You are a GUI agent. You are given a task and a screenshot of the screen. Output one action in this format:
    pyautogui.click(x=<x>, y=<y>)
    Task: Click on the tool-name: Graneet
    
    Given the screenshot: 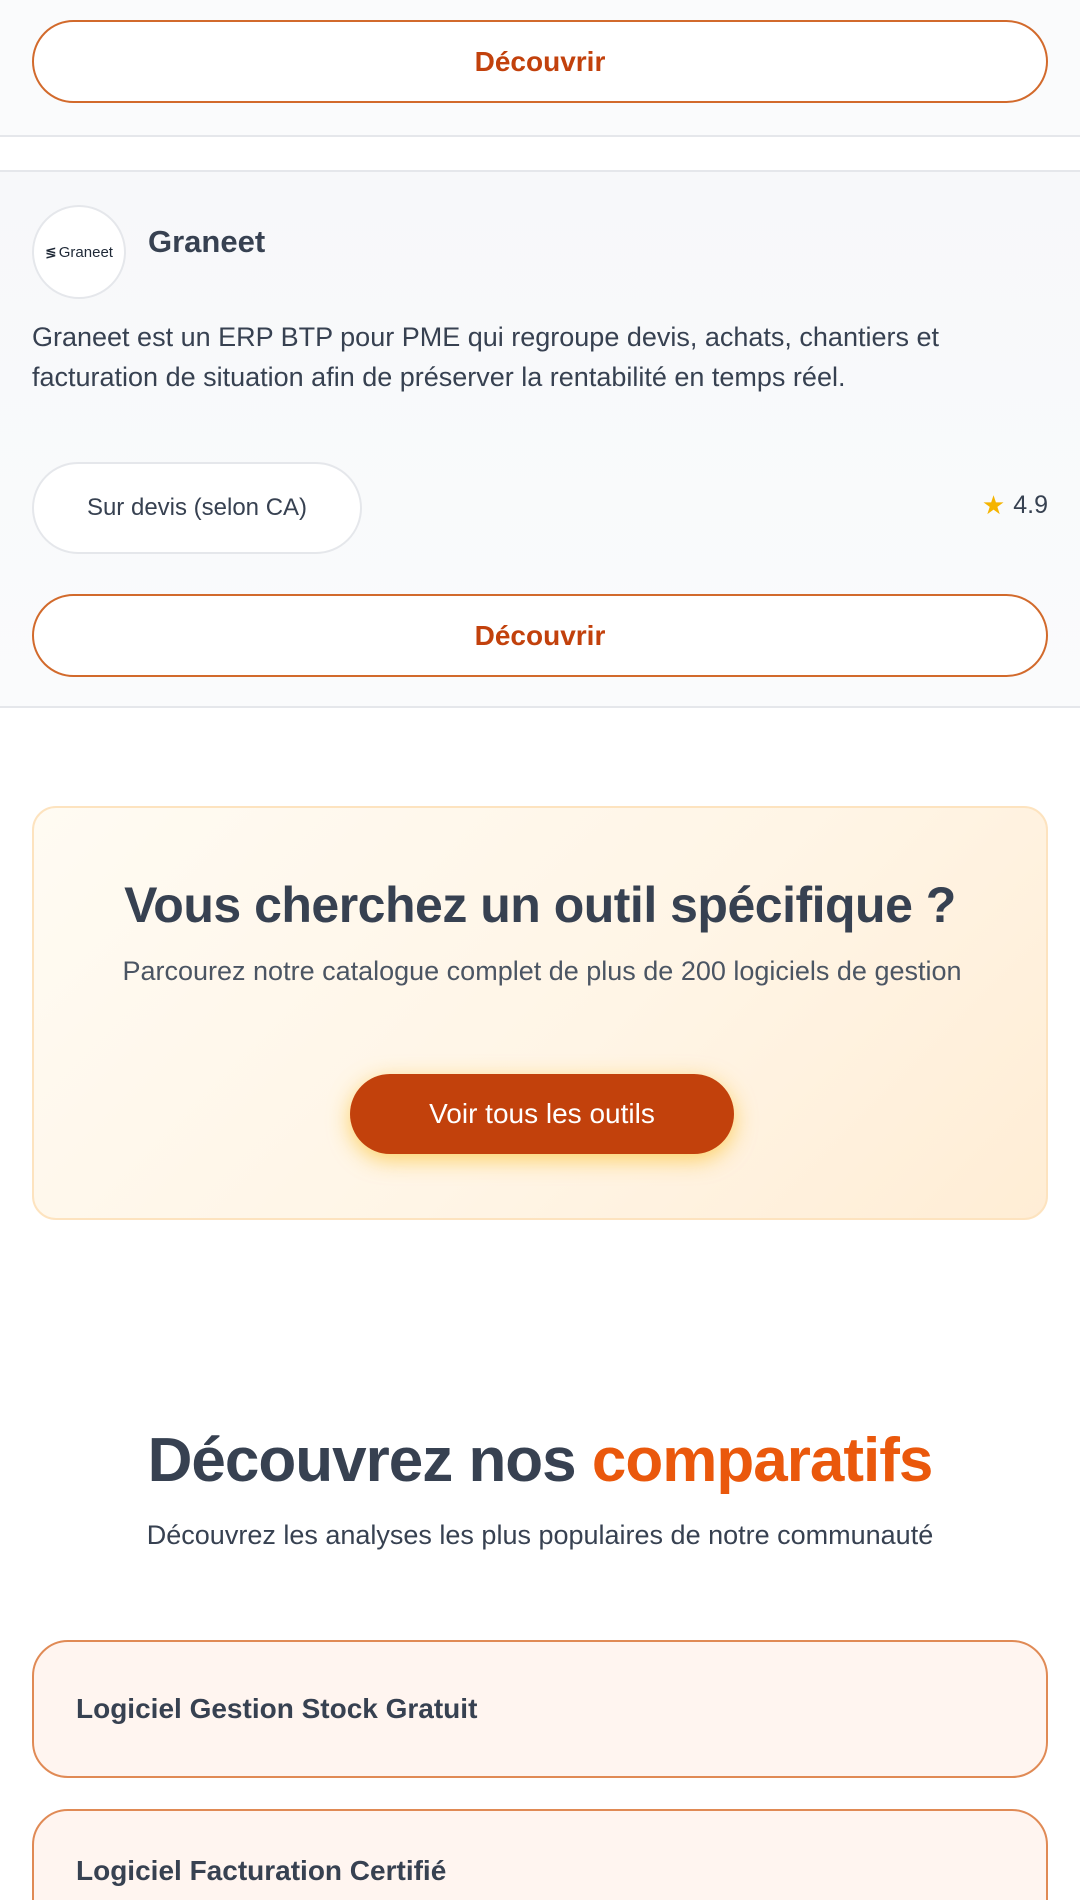 What is the action you would take?
    pyautogui.click(x=207, y=241)
    